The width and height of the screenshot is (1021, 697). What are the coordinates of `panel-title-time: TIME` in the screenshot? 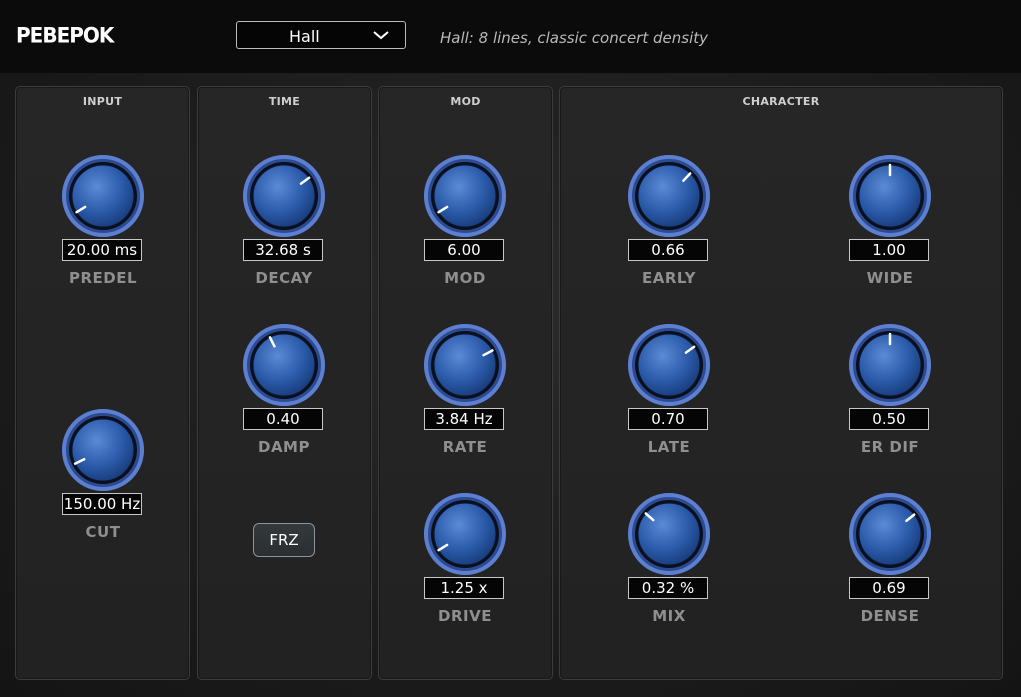 It's located at (284, 101).